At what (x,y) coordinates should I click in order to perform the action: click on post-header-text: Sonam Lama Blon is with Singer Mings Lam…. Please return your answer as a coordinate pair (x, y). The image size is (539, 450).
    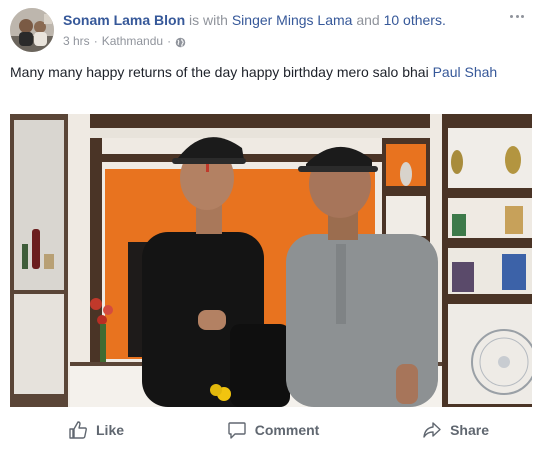
    Looking at the image, I should click on (281, 20).